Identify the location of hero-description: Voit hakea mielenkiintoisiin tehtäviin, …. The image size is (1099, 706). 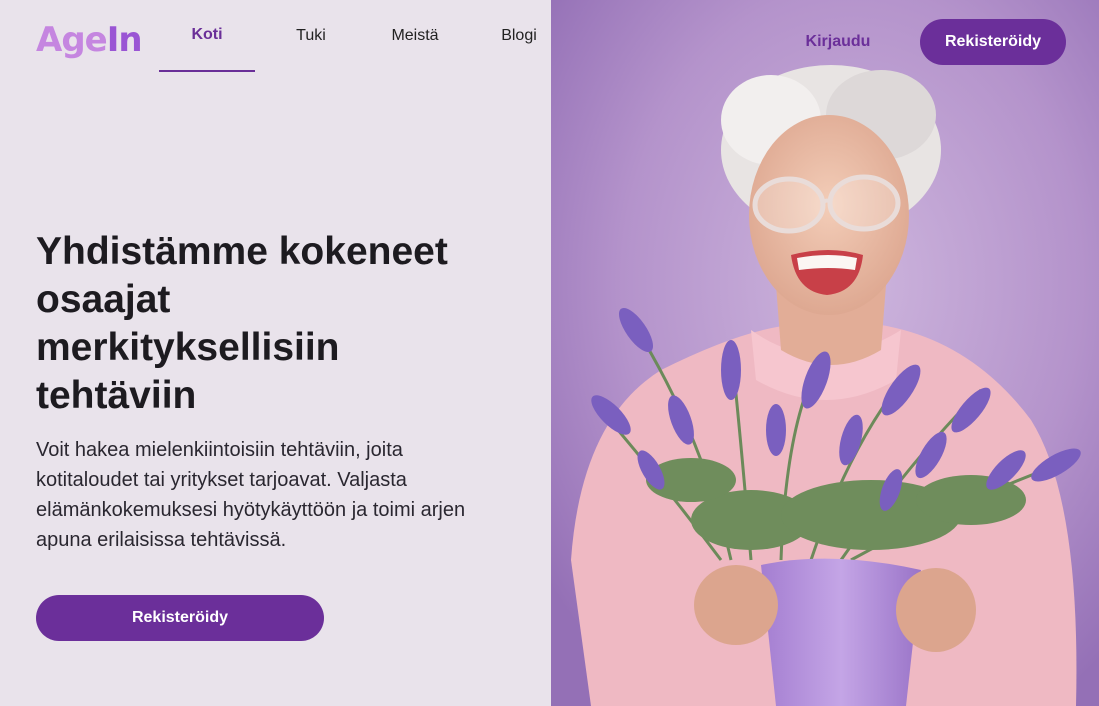
(251, 495).